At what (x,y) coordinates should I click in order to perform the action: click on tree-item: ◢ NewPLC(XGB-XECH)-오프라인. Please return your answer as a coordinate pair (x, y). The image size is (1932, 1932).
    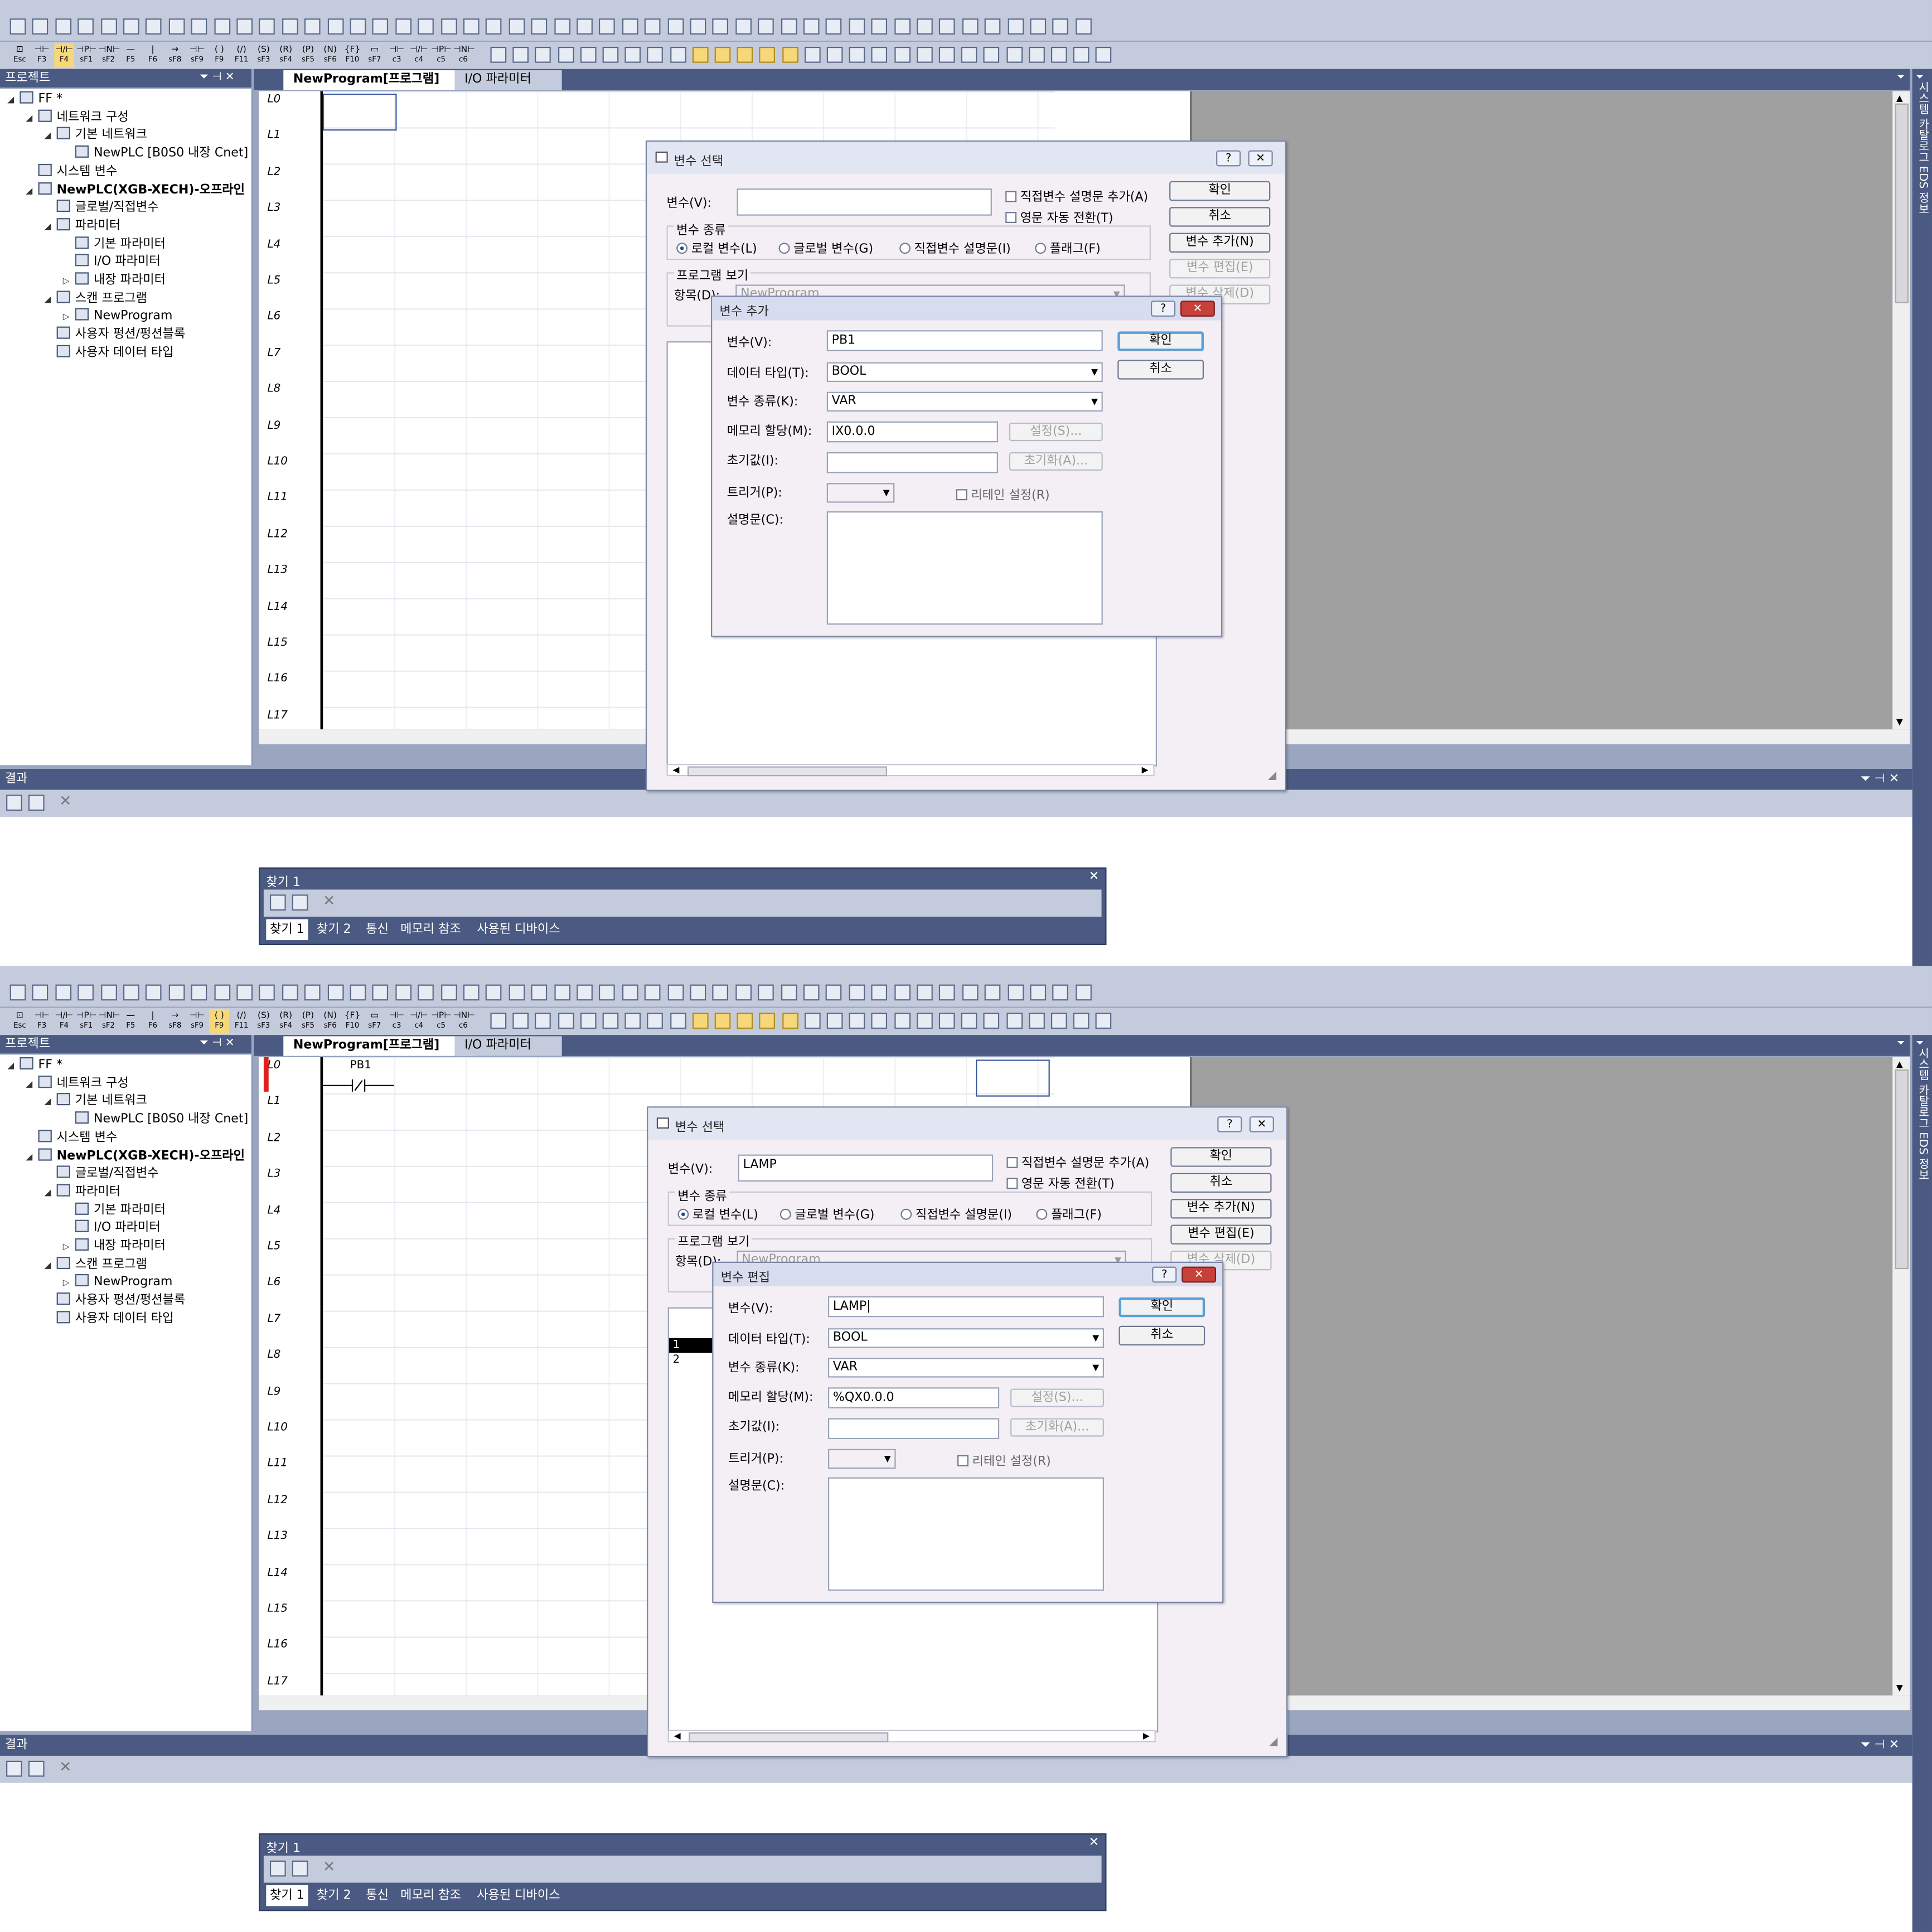
    Looking at the image, I should click on (135, 1156).